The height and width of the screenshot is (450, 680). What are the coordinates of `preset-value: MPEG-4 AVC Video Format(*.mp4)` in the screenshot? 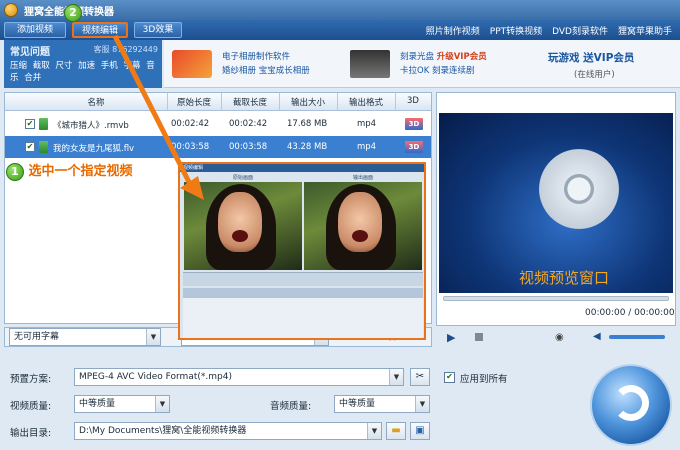 It's located at (155, 377).